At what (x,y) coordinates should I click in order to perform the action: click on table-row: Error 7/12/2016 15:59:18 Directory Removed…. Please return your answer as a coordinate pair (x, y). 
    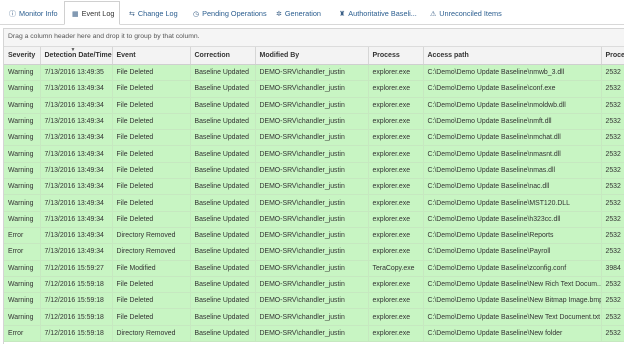
    Looking at the image, I should click on (314, 334).